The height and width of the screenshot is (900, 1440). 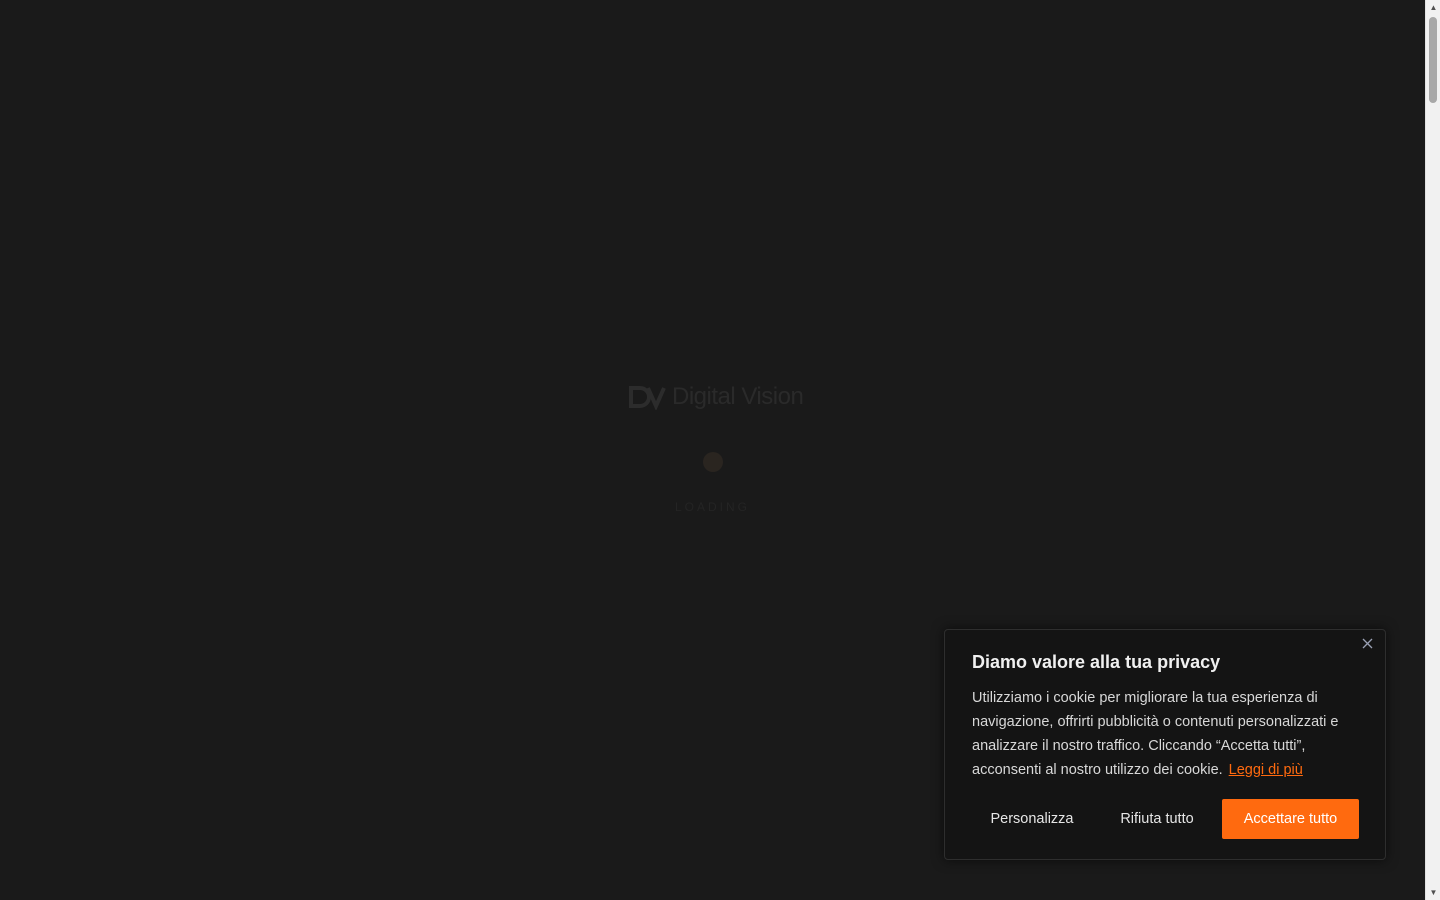 What do you see at coordinates (1096, 662) in the screenshot?
I see `cookie-title: Diamo valore alla tua privacy` at bounding box center [1096, 662].